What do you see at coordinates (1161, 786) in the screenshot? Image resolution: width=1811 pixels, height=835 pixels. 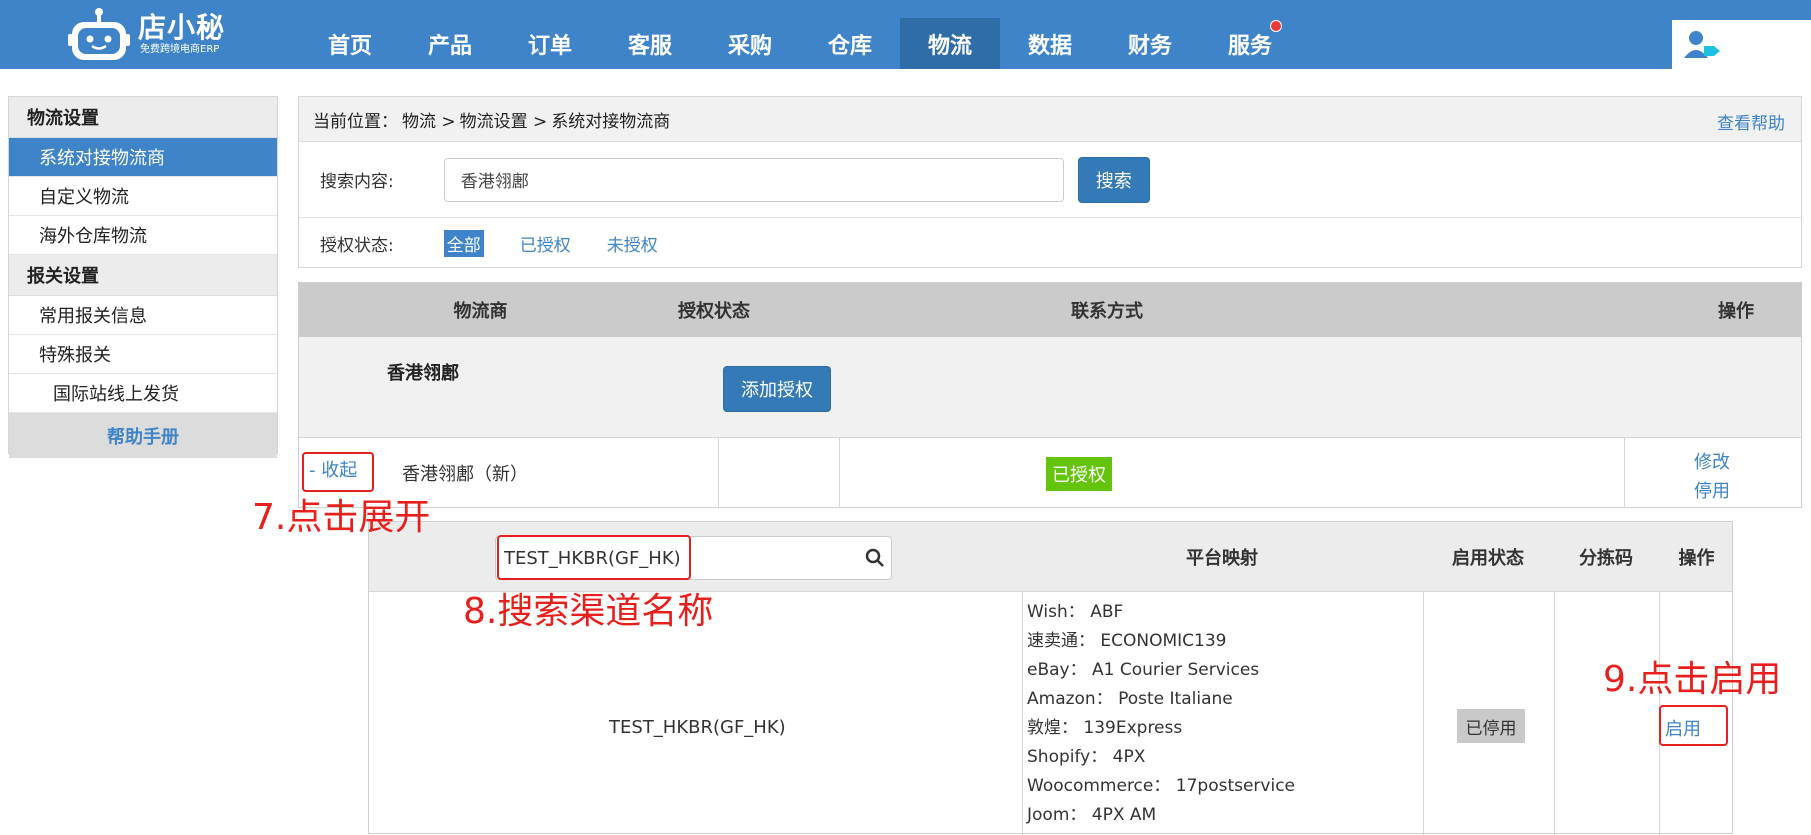 I see `mapping-woocommerce: Woocommerce： 17postservice` at bounding box center [1161, 786].